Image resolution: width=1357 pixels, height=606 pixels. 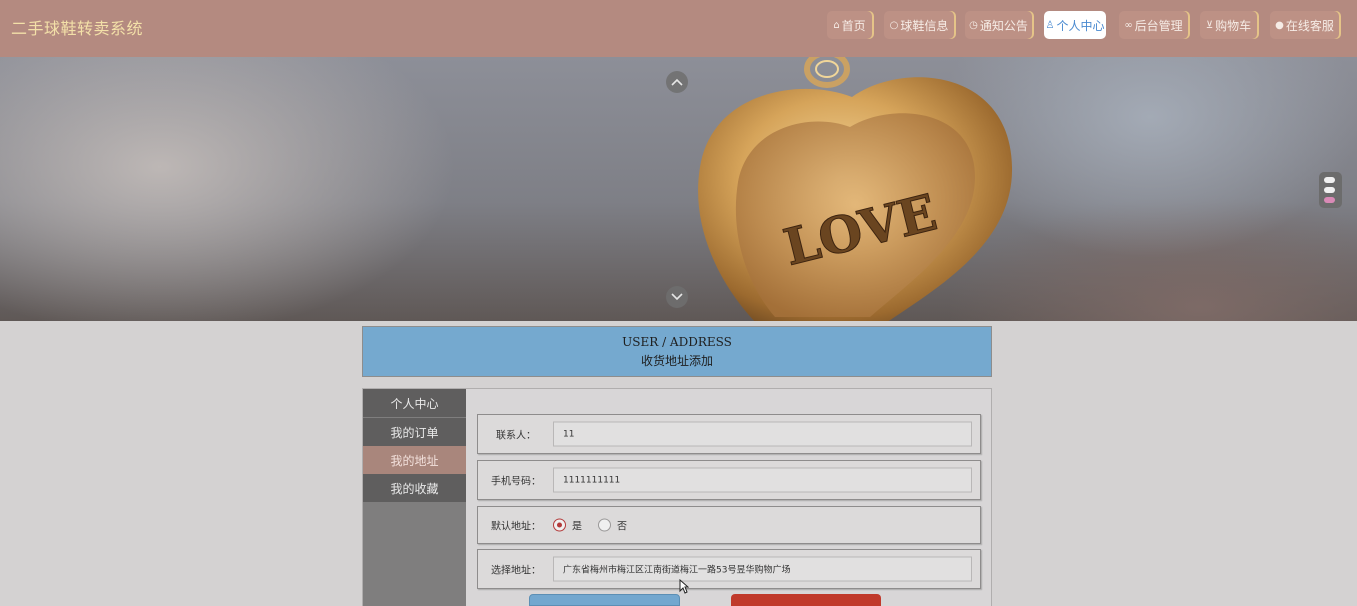 I want to click on submit-button, so click(x=604, y=600).